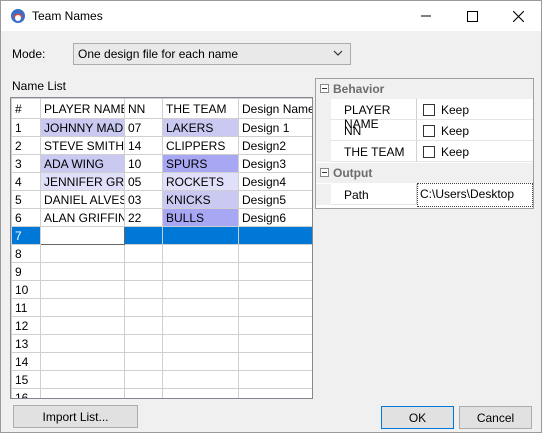 The image size is (542, 433). I want to click on column-header: PLAYER NAME, so click(82, 108).